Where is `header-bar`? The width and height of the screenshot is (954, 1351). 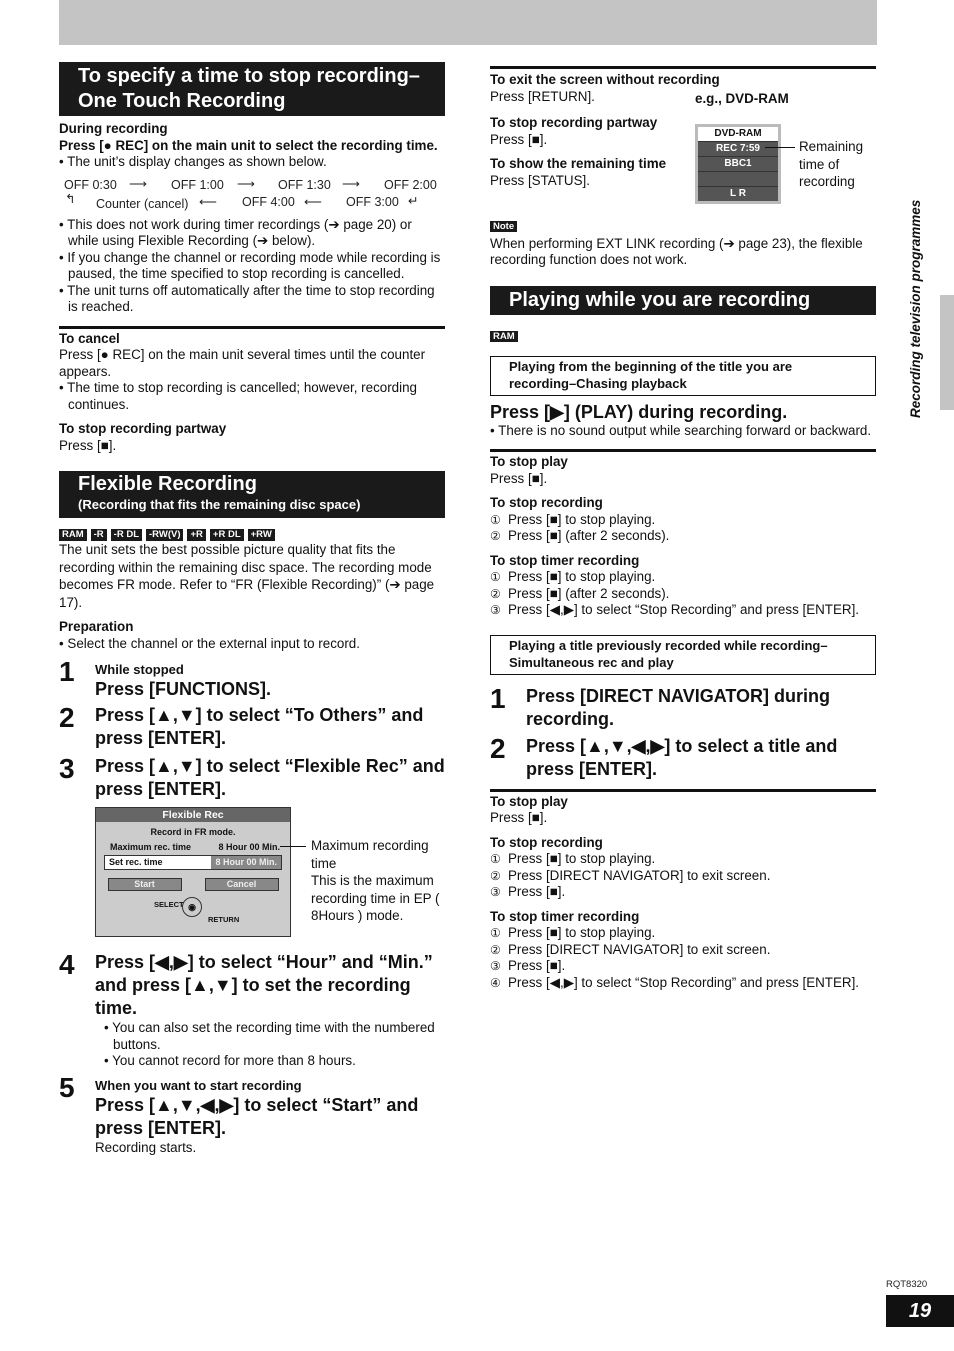 header-bar is located at coordinates (468, 22).